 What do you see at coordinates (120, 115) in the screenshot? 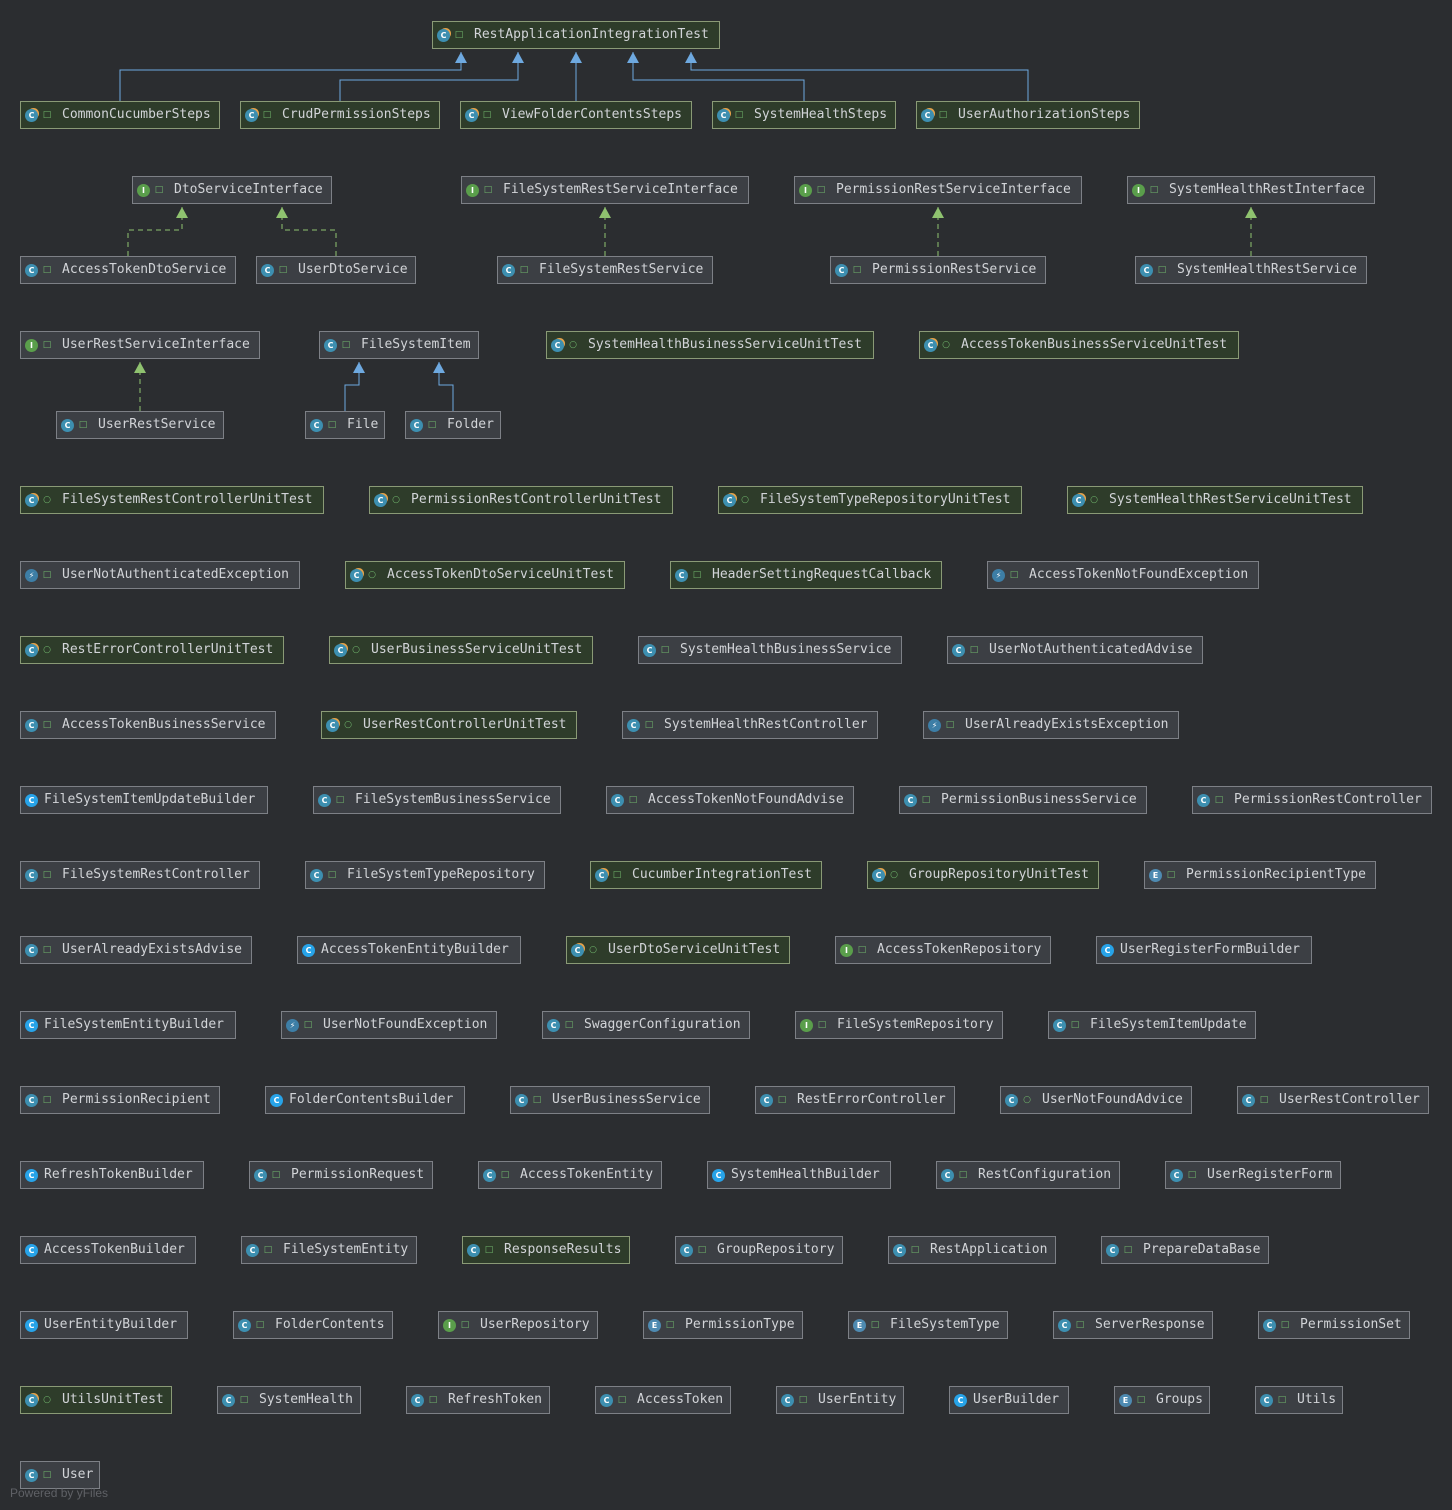
I see `class-node-common-cucumber-steps: C □ CommonCucumberSteps` at bounding box center [120, 115].